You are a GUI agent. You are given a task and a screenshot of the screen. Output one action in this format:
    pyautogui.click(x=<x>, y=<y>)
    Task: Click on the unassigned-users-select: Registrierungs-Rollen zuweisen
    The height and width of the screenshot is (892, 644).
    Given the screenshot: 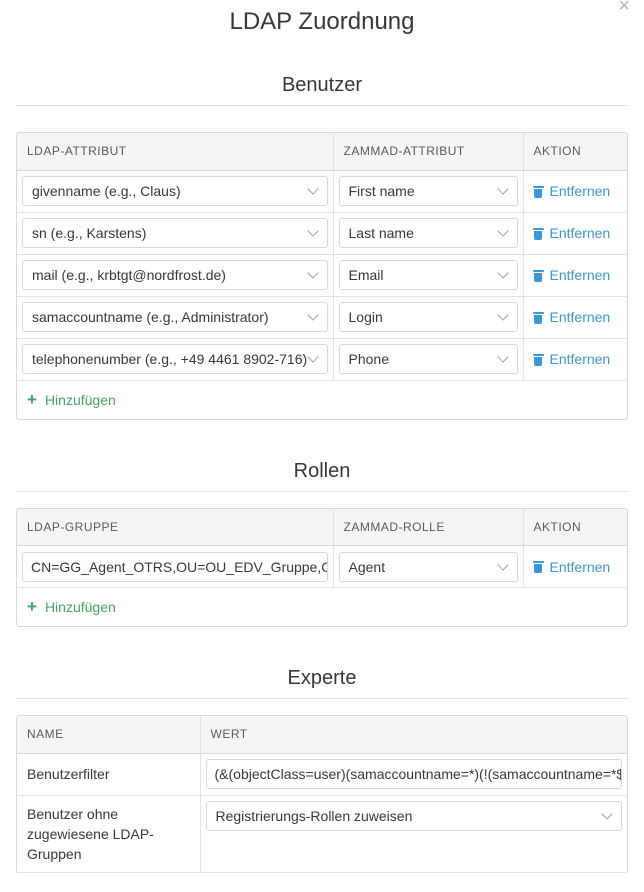 What is the action you would take?
    pyautogui.click(x=413, y=815)
    